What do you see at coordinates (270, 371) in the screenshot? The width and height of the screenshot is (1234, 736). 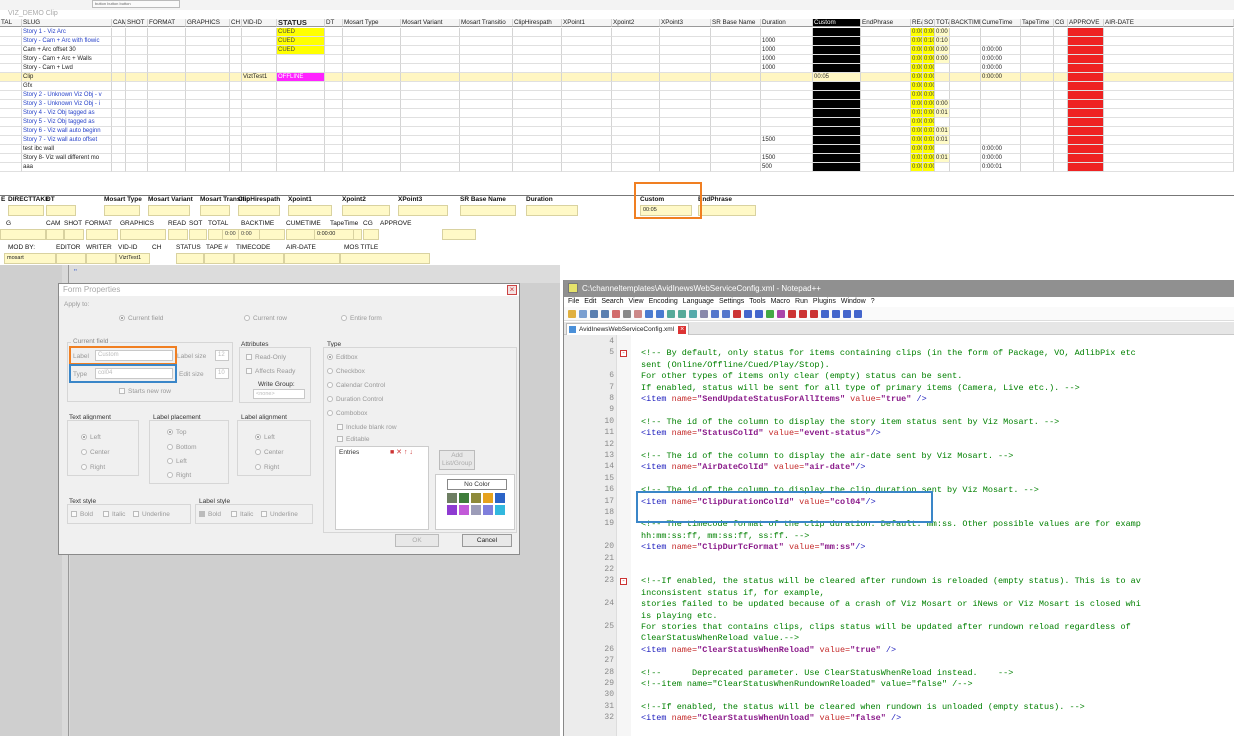 I see `affects-ready-checkbox: Affects Ready` at bounding box center [270, 371].